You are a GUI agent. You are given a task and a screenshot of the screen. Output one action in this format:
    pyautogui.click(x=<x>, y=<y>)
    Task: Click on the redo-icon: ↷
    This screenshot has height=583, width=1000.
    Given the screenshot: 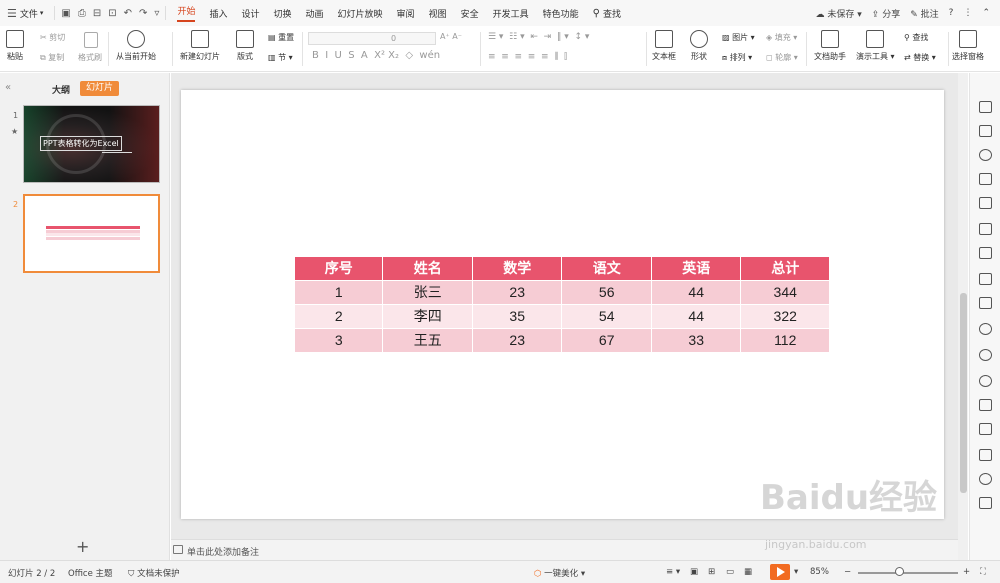 What is the action you would take?
    pyautogui.click(x=143, y=13)
    